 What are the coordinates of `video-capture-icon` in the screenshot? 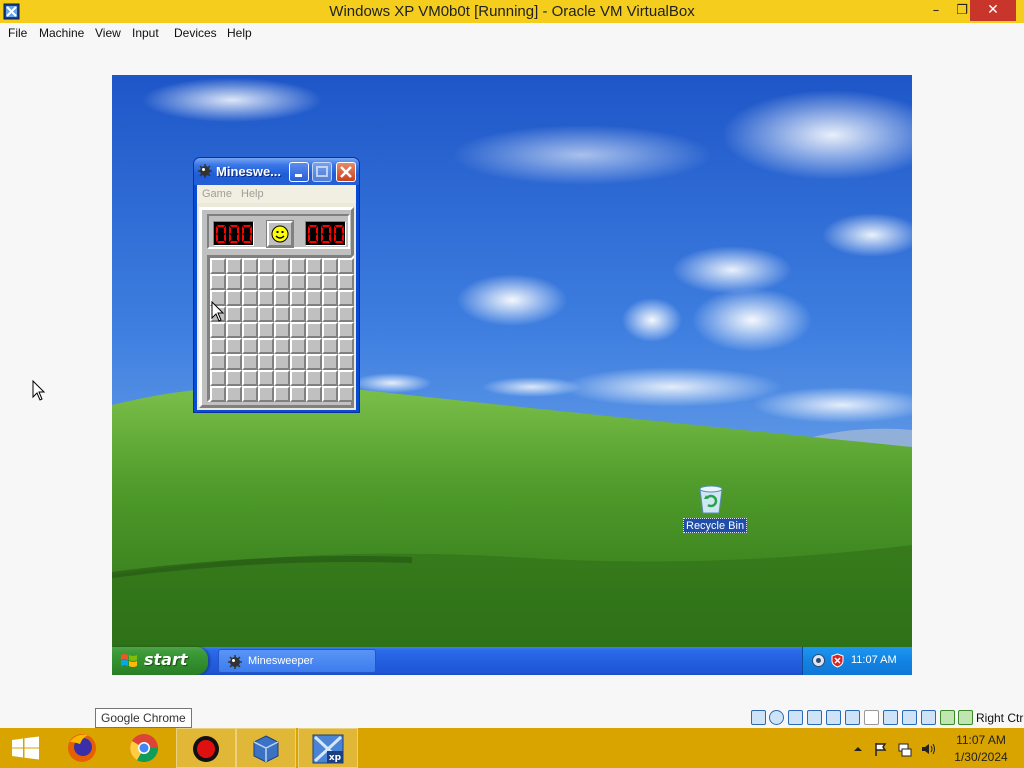 It's located at (909, 717).